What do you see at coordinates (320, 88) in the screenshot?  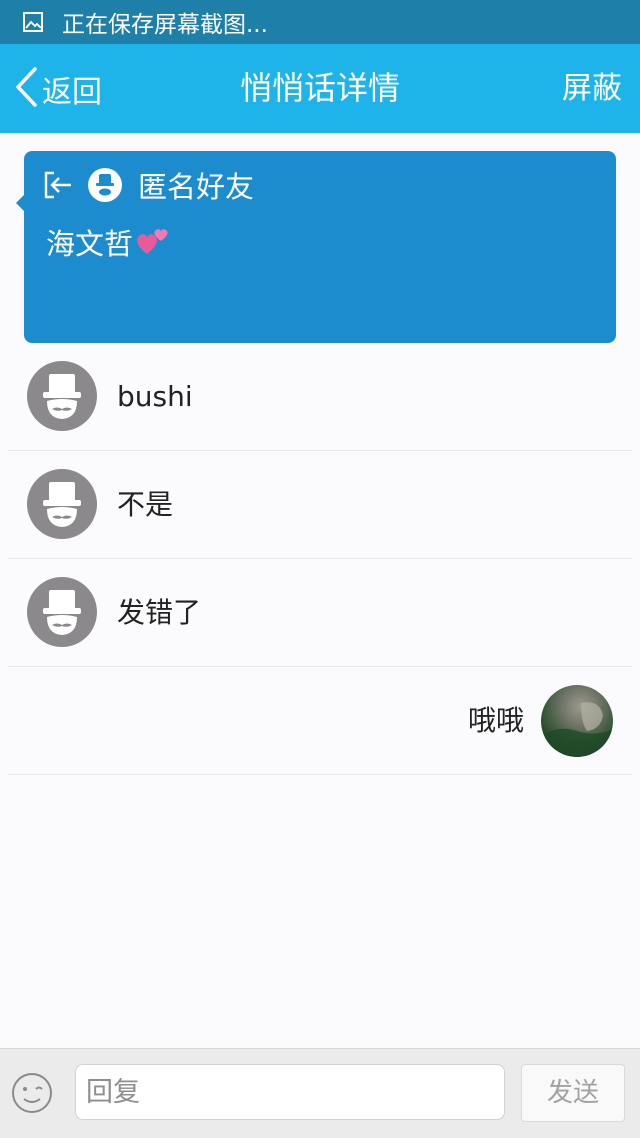 I see `nav-bar: 返回 悄悄话详情 屏蔽` at bounding box center [320, 88].